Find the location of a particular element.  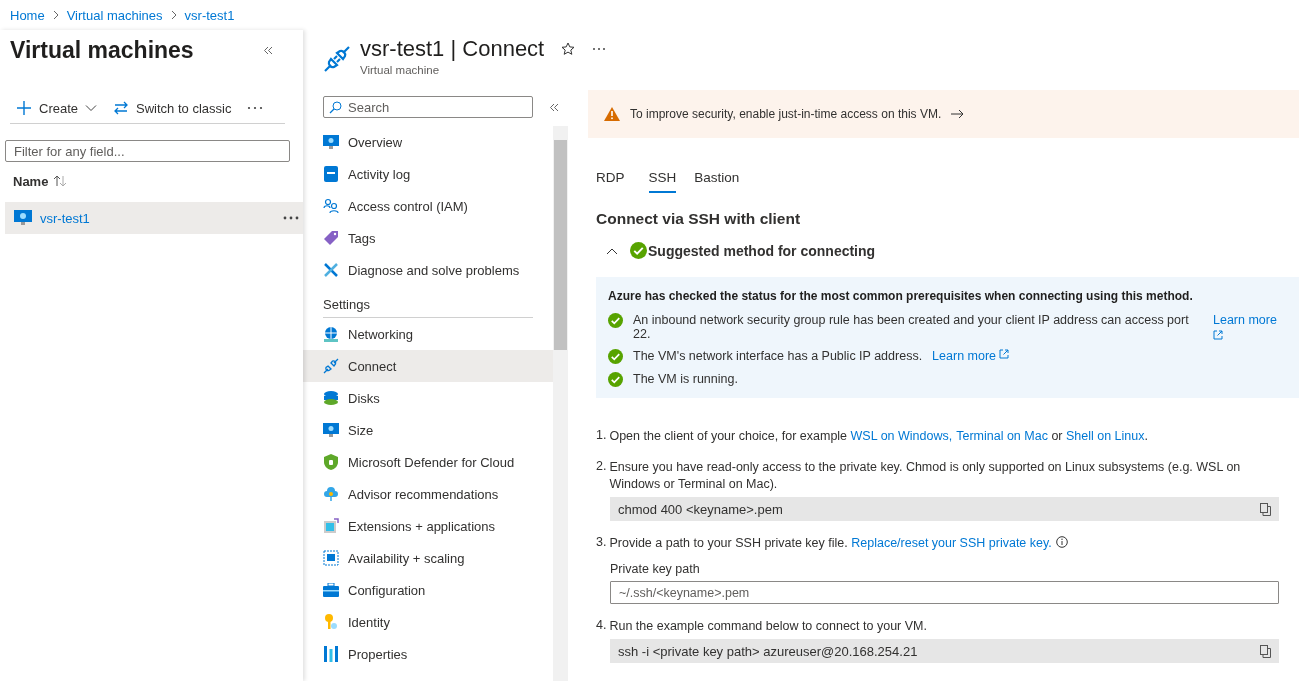

swap-arrows-icon is located at coordinates (121, 108).